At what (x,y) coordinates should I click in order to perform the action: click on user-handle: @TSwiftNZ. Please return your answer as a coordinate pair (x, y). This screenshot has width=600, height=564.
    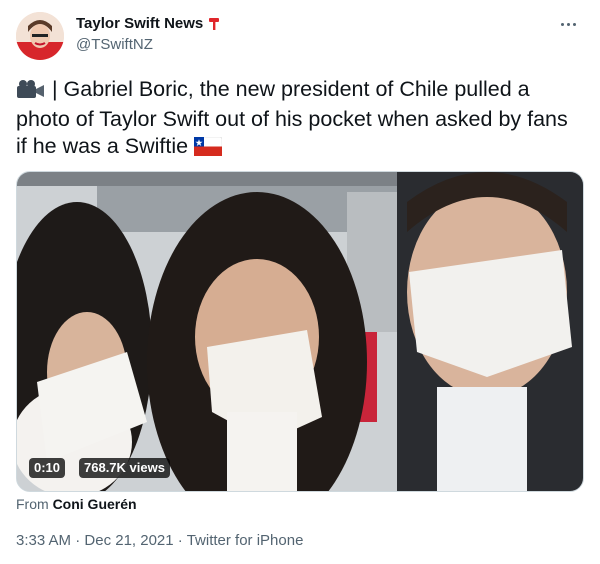
    Looking at the image, I should click on (114, 44).